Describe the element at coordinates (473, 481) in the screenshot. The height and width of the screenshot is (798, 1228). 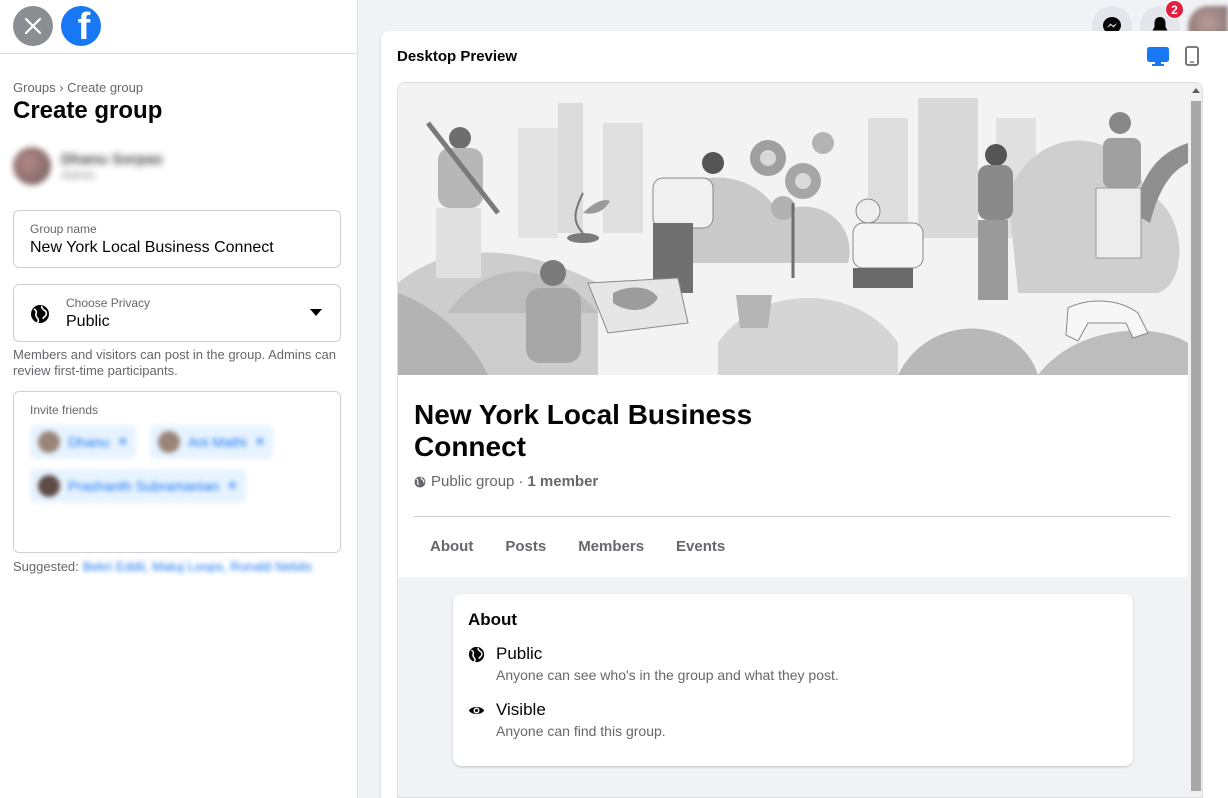
I see `group-privacy-text: Public group` at that location.